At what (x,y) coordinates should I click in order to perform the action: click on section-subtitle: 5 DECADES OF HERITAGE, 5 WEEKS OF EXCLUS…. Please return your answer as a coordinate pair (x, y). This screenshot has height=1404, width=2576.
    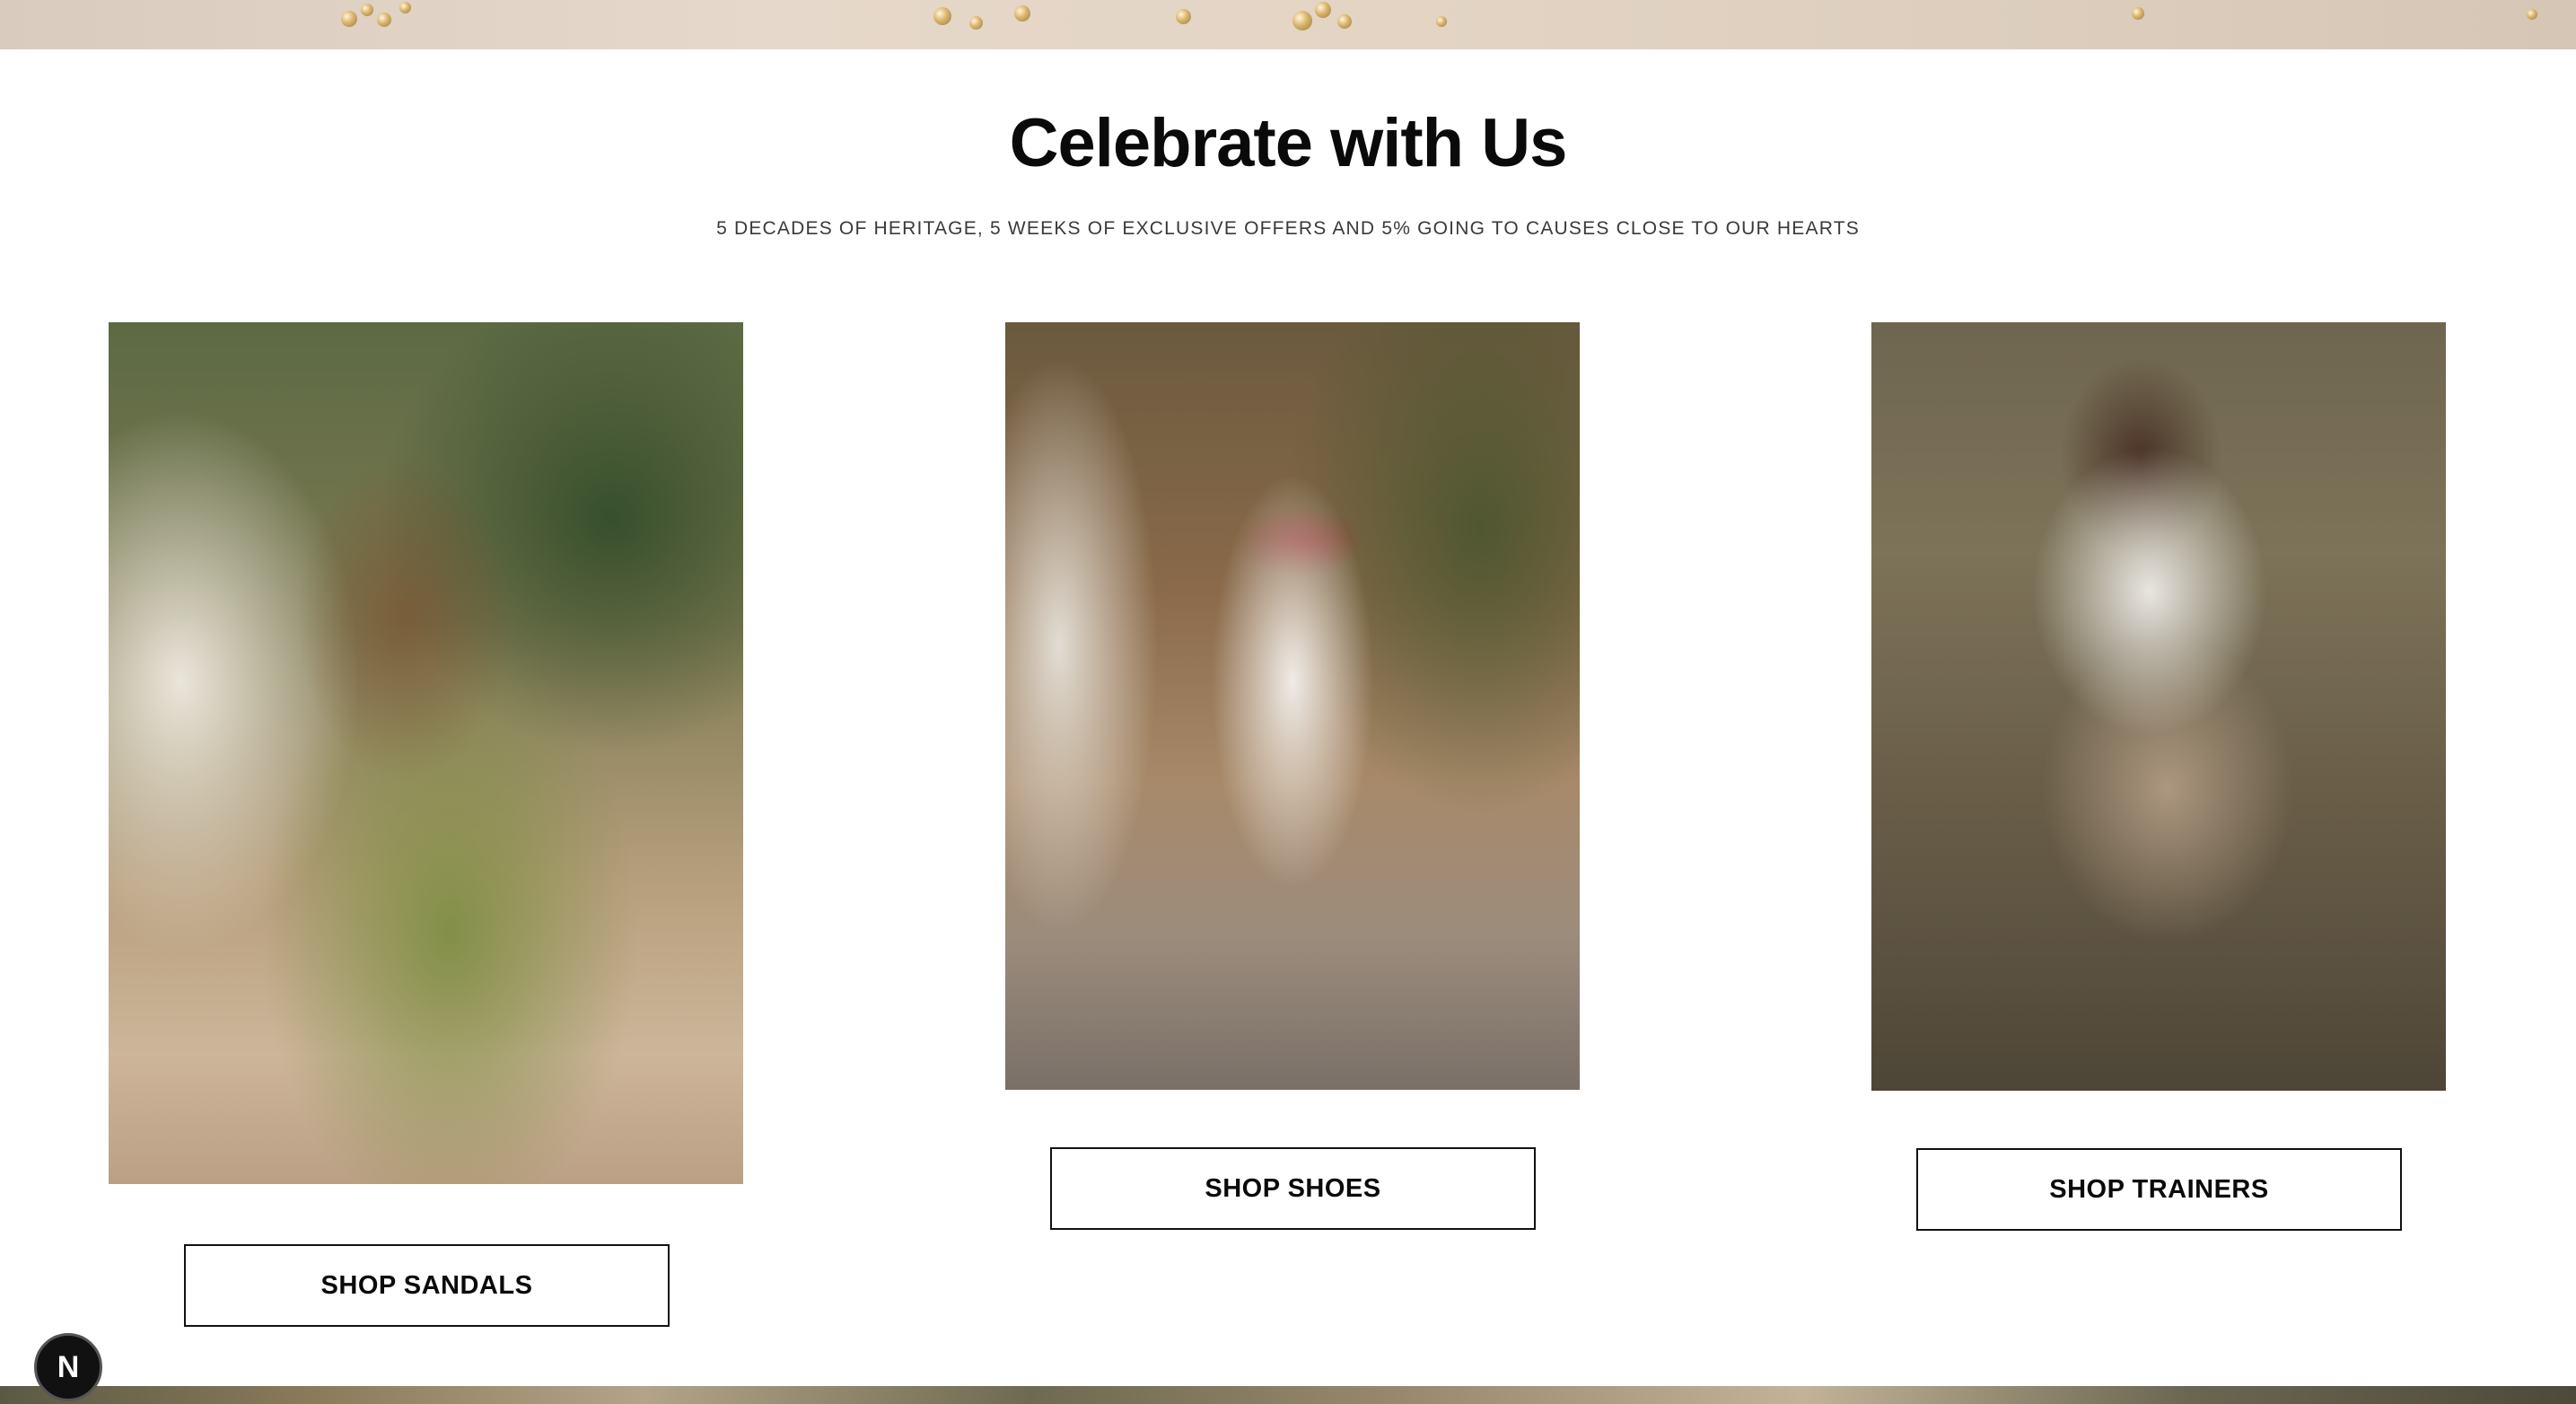
    Looking at the image, I should click on (1288, 228).